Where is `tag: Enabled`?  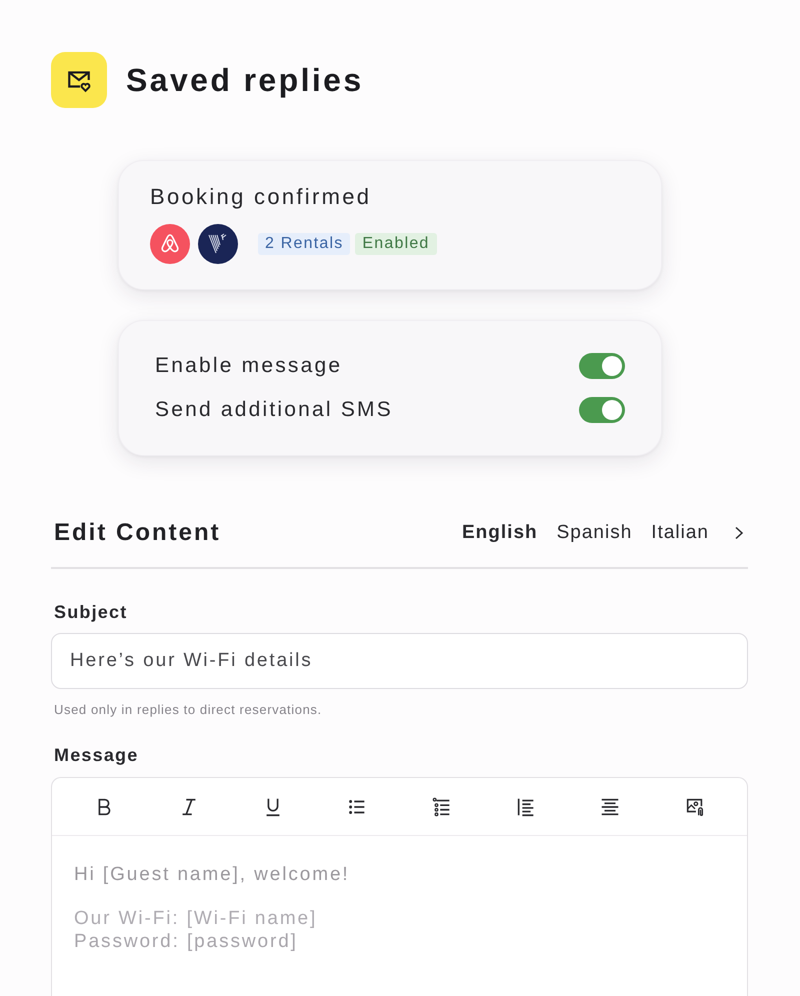
tag: Enabled is located at coordinates (396, 244).